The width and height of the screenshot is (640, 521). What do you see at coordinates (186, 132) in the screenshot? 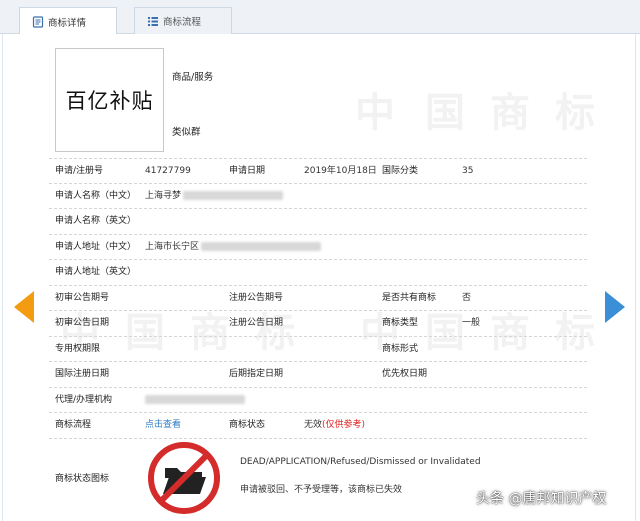
I see `similar-group-label: 类似群` at bounding box center [186, 132].